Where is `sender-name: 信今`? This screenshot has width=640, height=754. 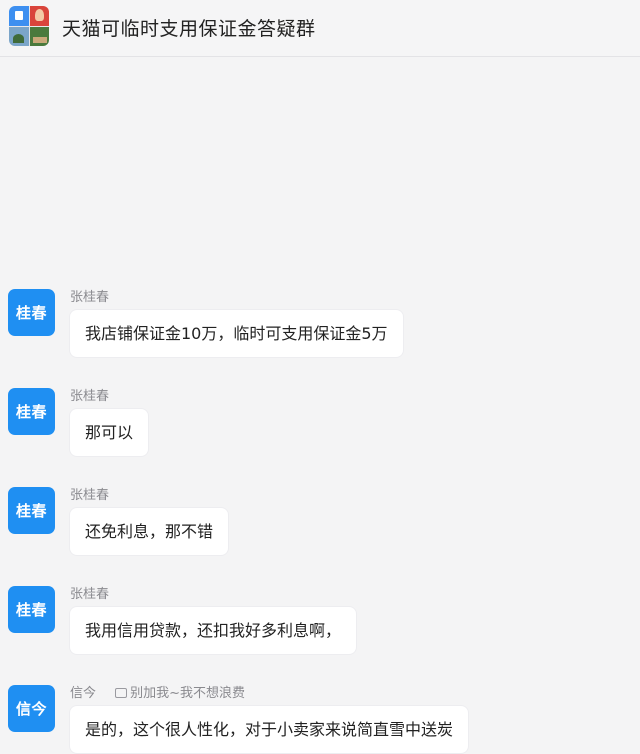 sender-name: 信今 is located at coordinates (83, 693).